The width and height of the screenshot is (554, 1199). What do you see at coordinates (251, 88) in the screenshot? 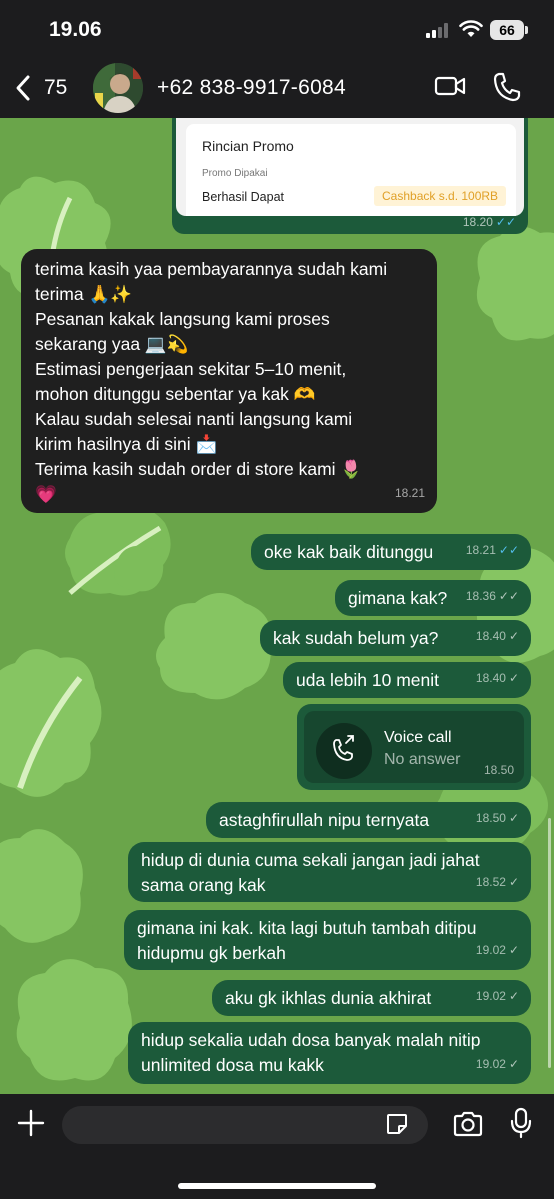
I see `contact-name: +62 838-9917-6084` at bounding box center [251, 88].